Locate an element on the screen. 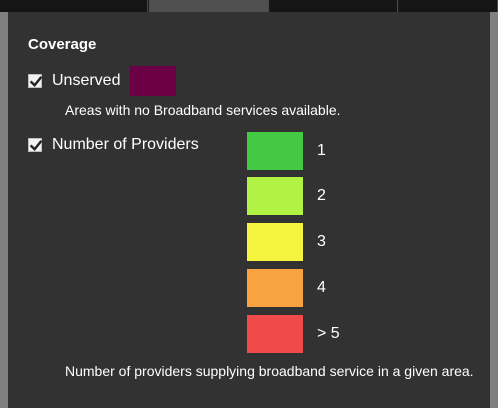 The height and width of the screenshot is (408, 498). legend-item-2: 2 is located at coordinates (286, 196).